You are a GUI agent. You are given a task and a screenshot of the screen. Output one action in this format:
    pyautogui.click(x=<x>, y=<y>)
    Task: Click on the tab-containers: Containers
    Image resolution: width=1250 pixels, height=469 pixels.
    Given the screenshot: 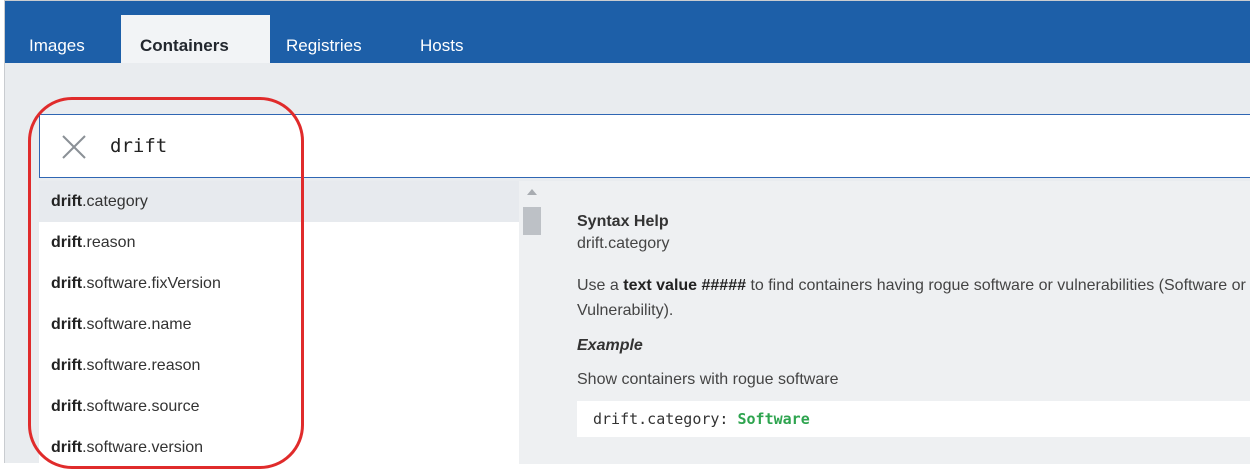 What is the action you would take?
    pyautogui.click(x=195, y=39)
    